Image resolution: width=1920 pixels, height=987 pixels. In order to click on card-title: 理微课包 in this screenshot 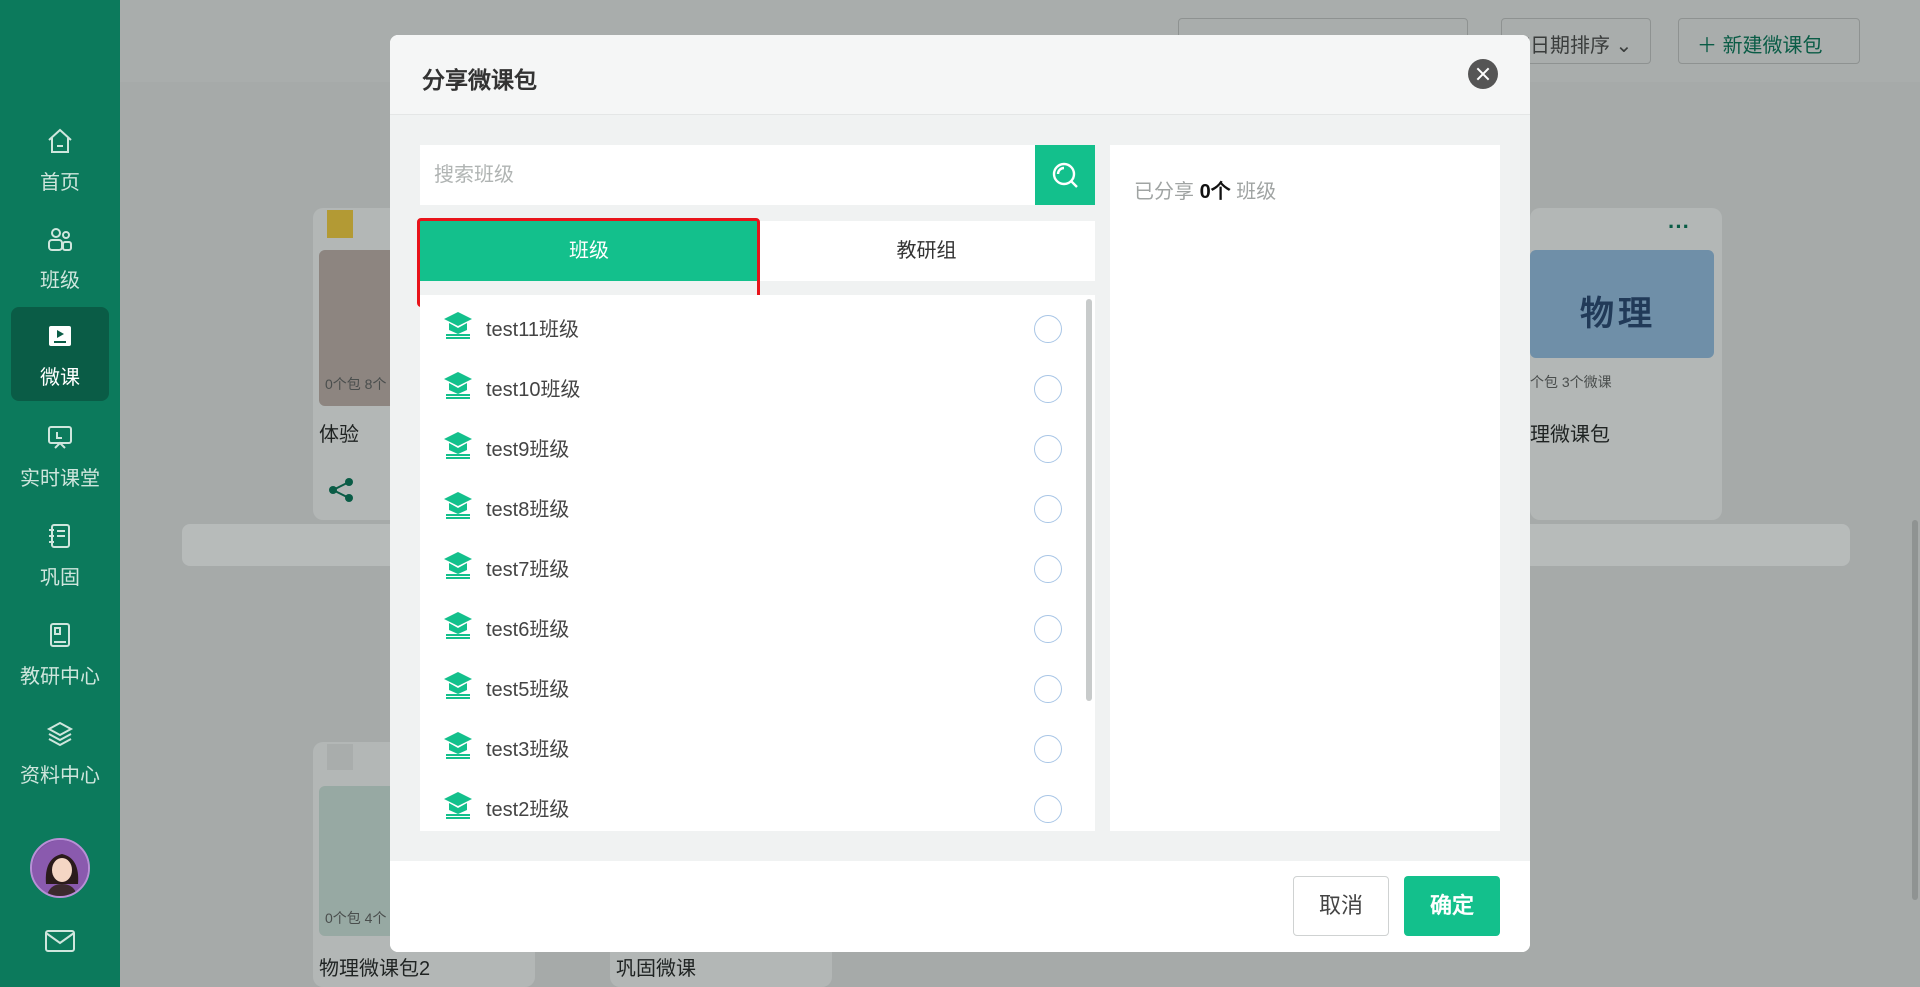, I will do `click(1570, 435)`.